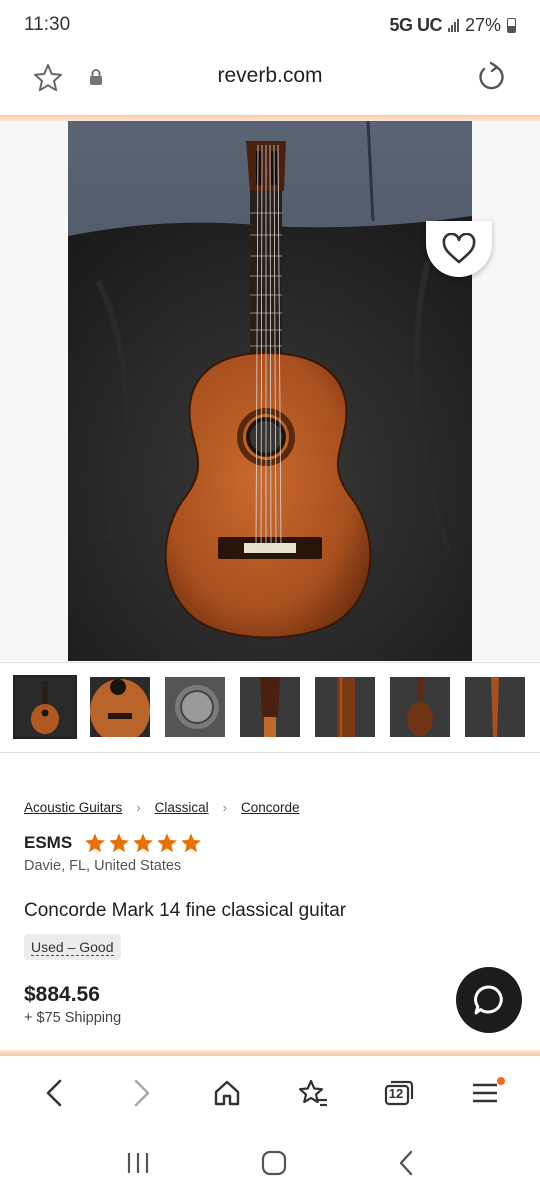  I want to click on reload-icon, so click(491, 75).